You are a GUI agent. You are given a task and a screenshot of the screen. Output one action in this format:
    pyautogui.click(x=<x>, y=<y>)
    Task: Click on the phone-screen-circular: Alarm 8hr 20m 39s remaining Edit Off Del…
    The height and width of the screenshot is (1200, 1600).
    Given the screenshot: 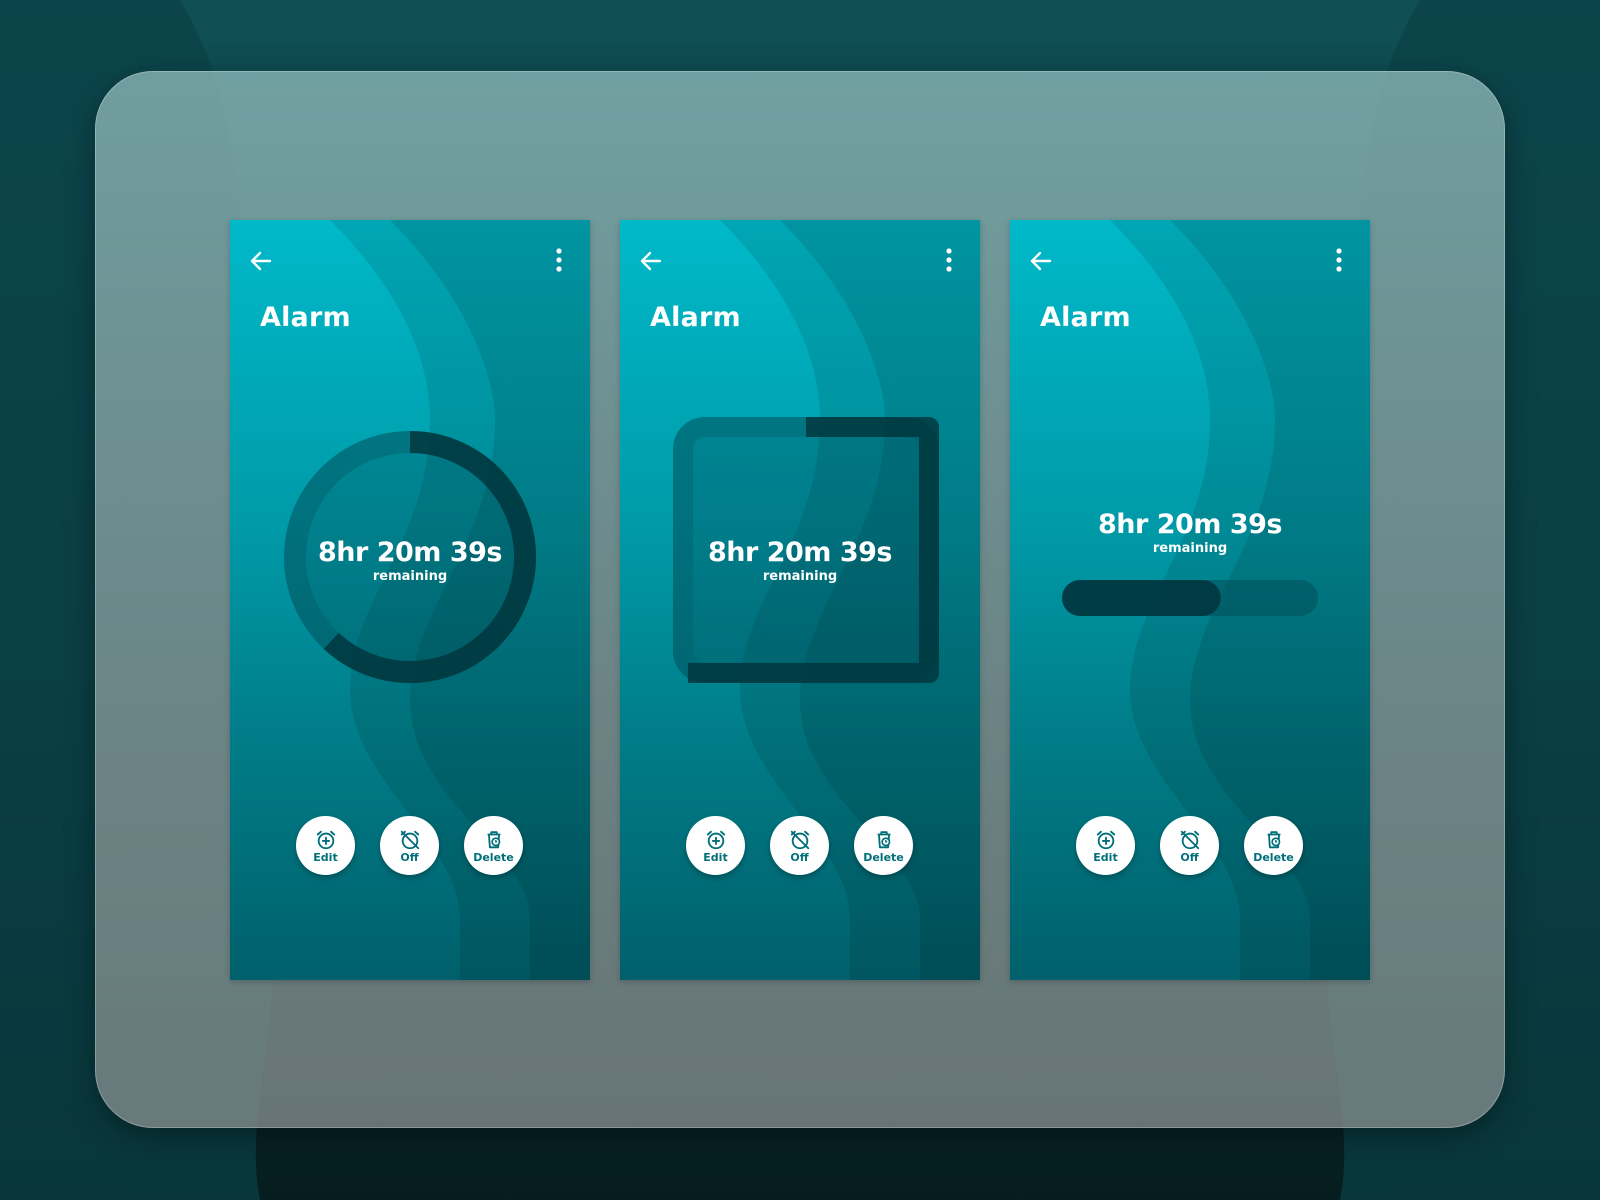 What is the action you would take?
    pyautogui.click(x=410, y=600)
    